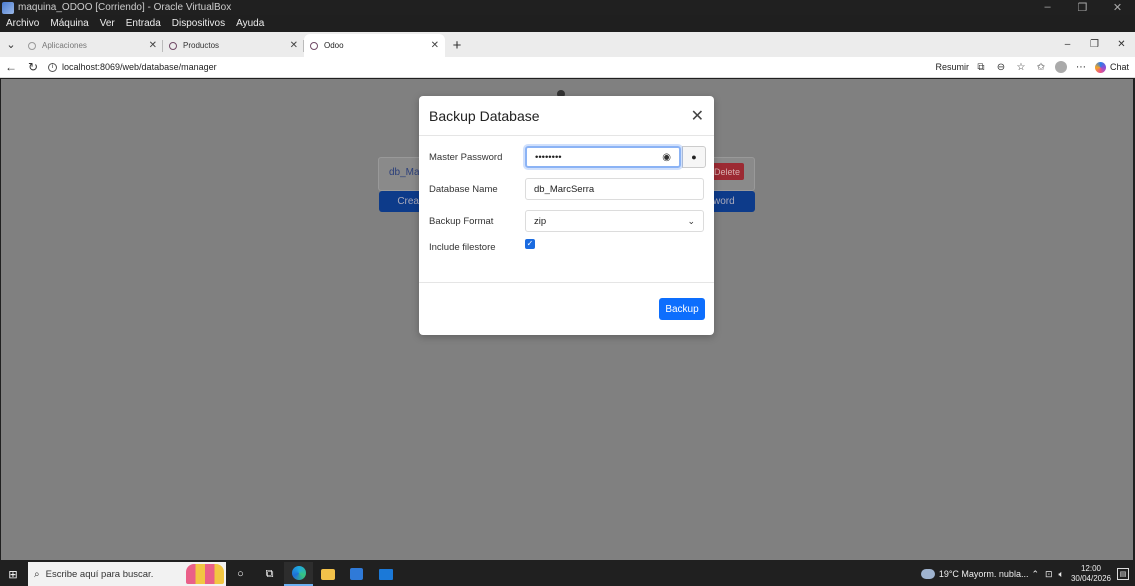  I want to click on tab-odoo: Odoo ✕, so click(374, 45).